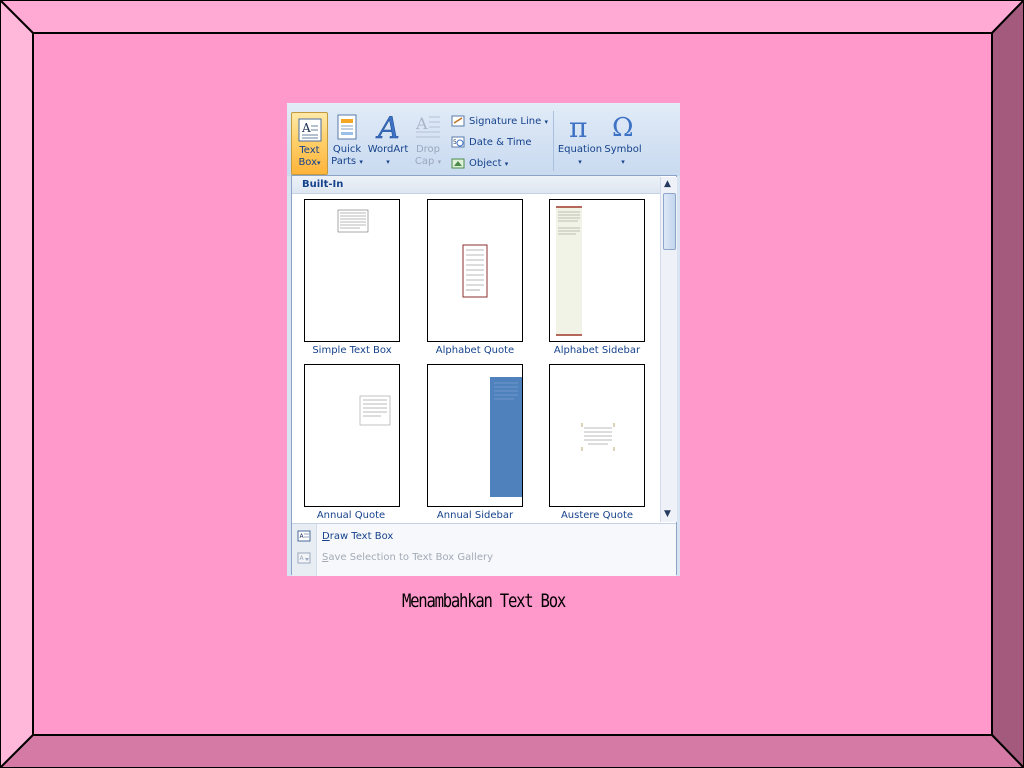 The width and height of the screenshot is (1024, 768). What do you see at coordinates (597, 270) in the screenshot?
I see `gallery-item-alphabet-sidebar` at bounding box center [597, 270].